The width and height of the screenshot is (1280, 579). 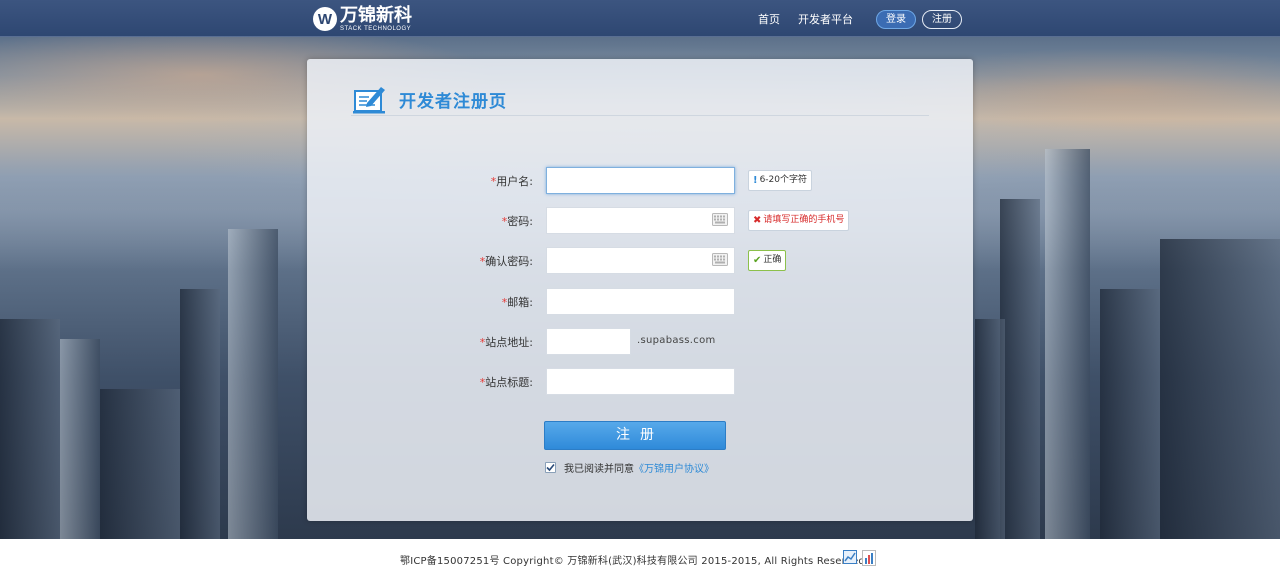 What do you see at coordinates (369, 100) in the screenshot?
I see `edit-form-icon` at bounding box center [369, 100].